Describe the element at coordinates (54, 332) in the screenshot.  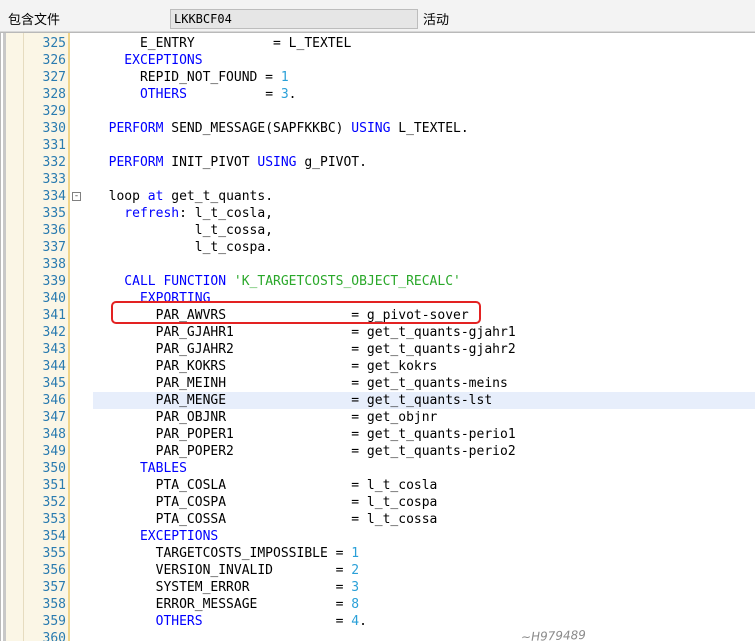
I see `line-number: 342` at that location.